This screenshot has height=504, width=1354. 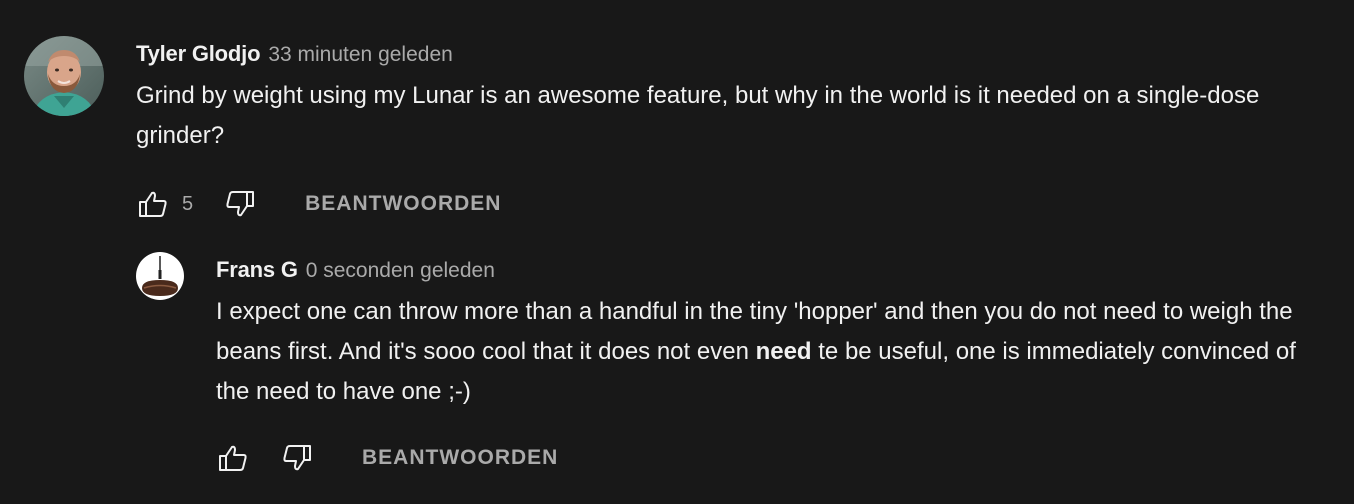 I want to click on comment-actions: 5 BEANTWOORDEN, so click(x=726, y=204).